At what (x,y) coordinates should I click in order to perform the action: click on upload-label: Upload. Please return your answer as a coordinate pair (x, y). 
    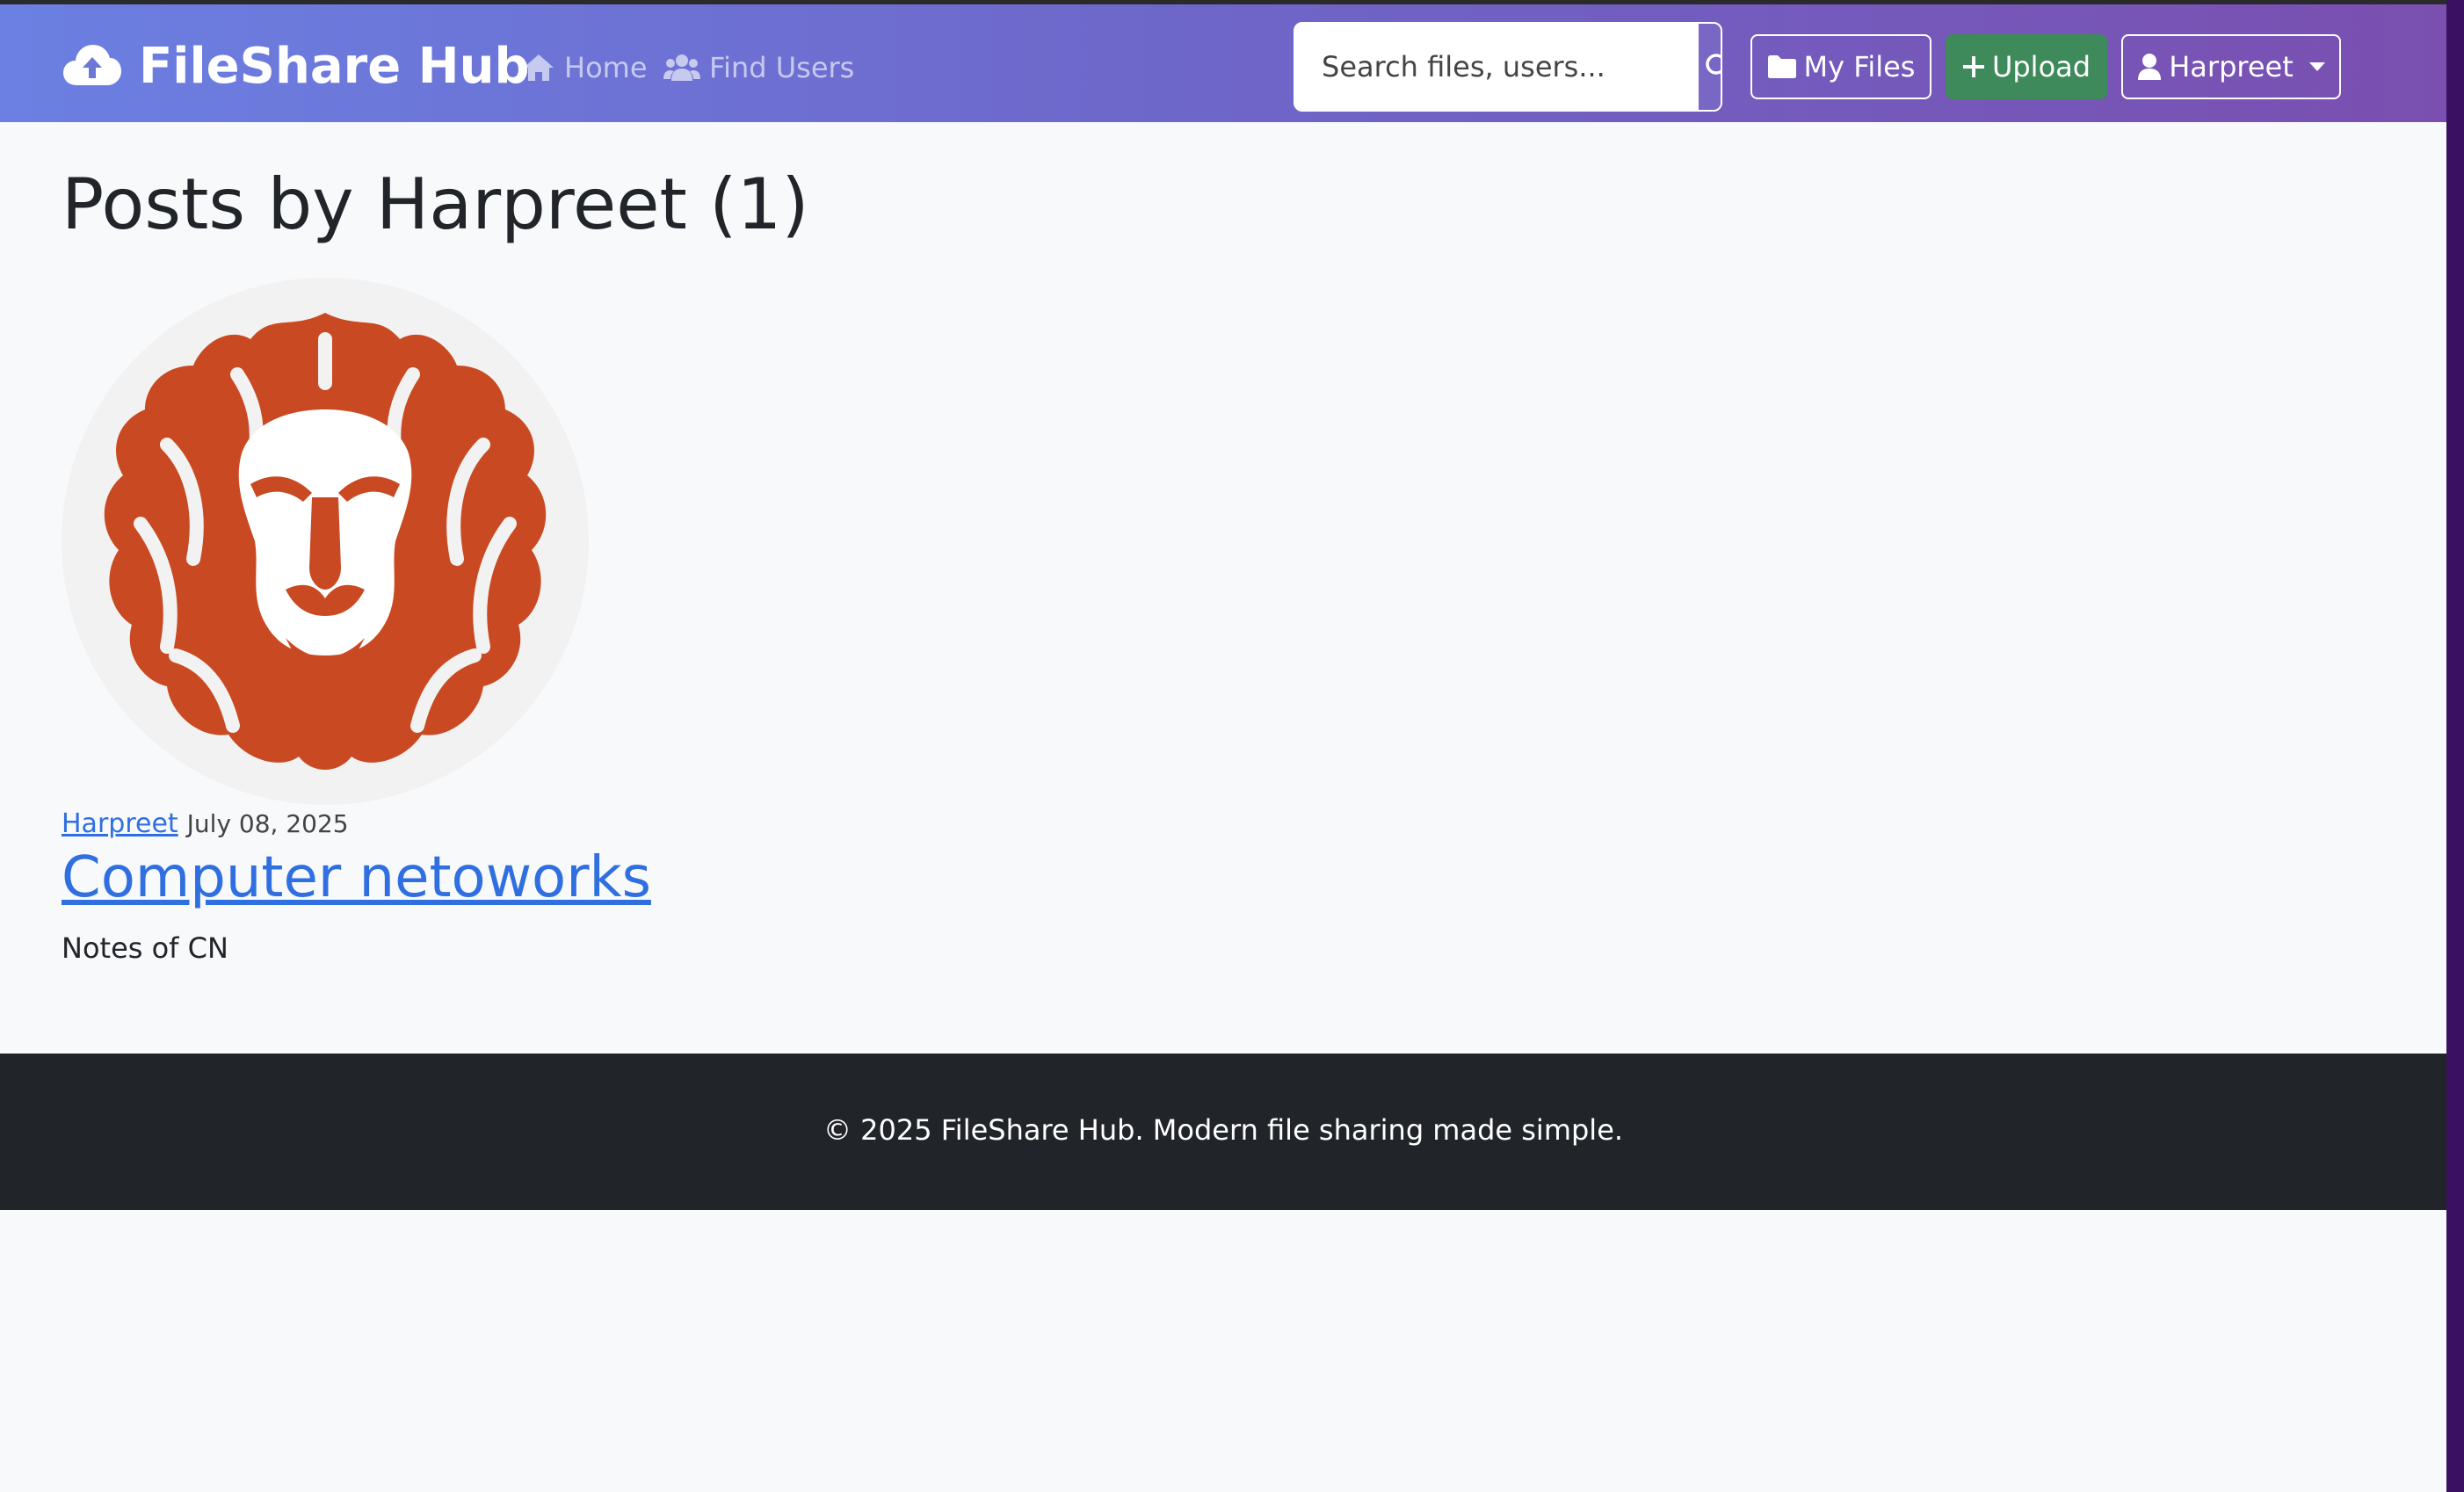
    Looking at the image, I should click on (2041, 66).